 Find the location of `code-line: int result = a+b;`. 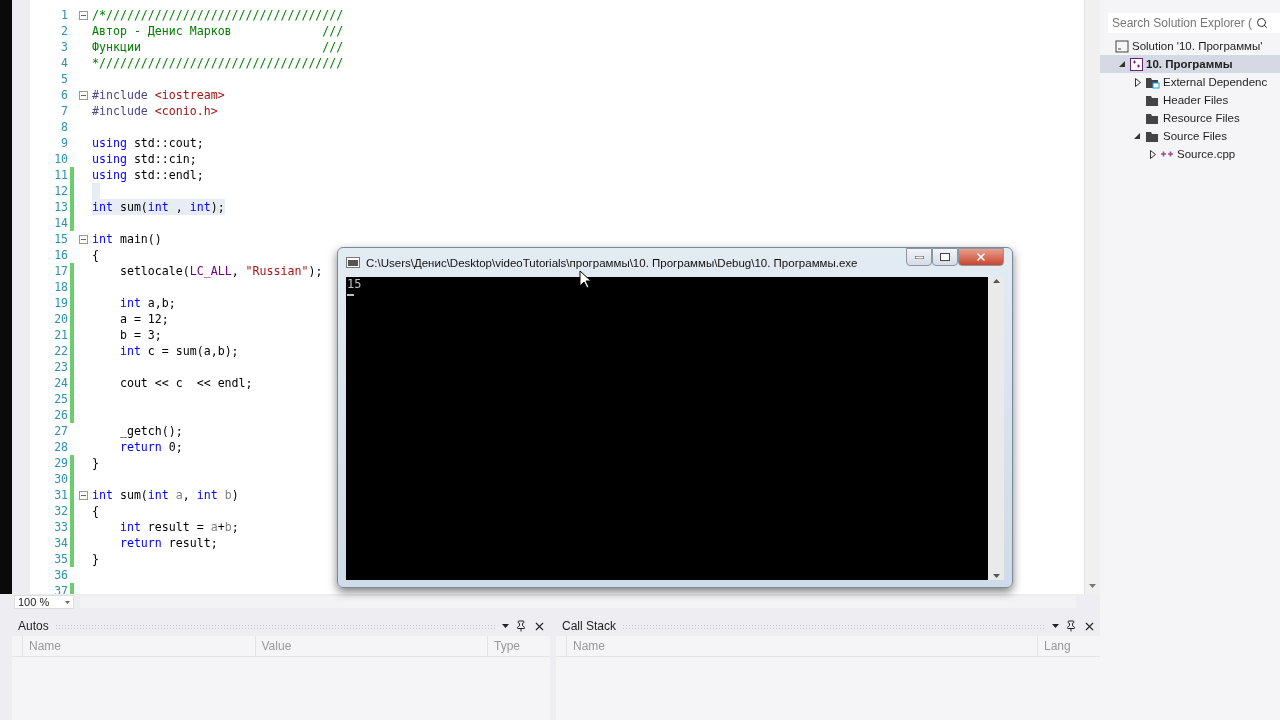

code-line: int result = a+b; is located at coordinates (178, 527).